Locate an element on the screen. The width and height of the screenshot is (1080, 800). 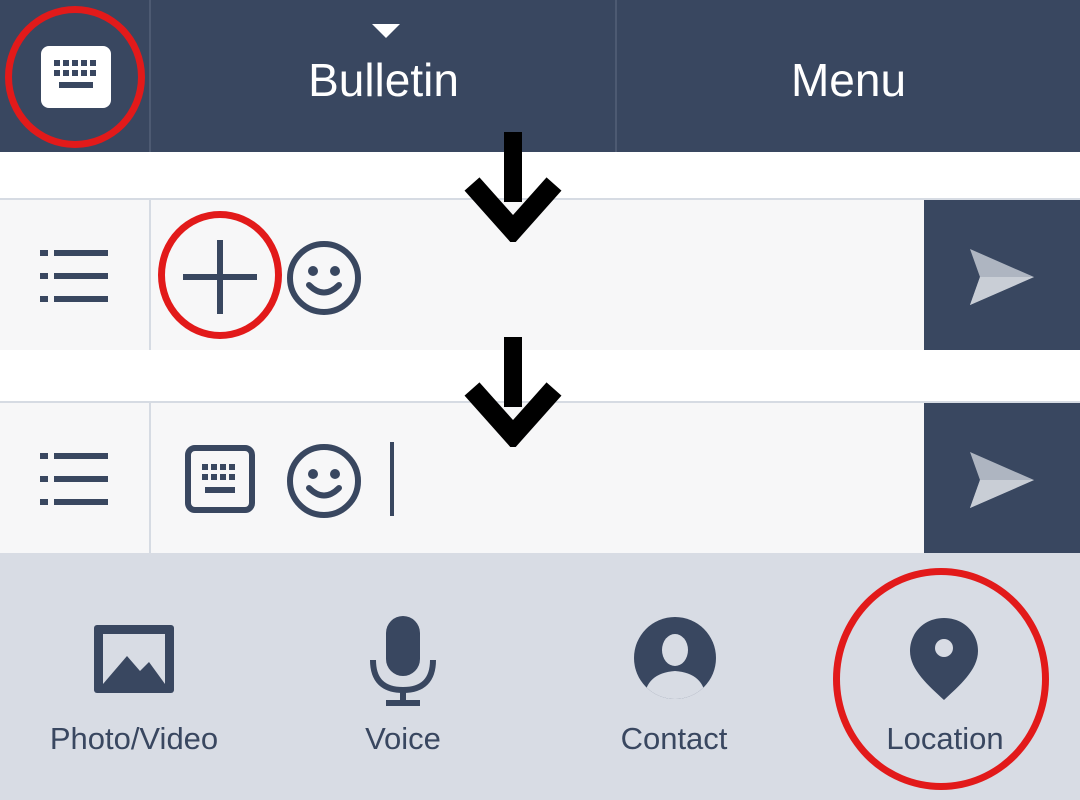
contact-icon is located at coordinates (675, 658).